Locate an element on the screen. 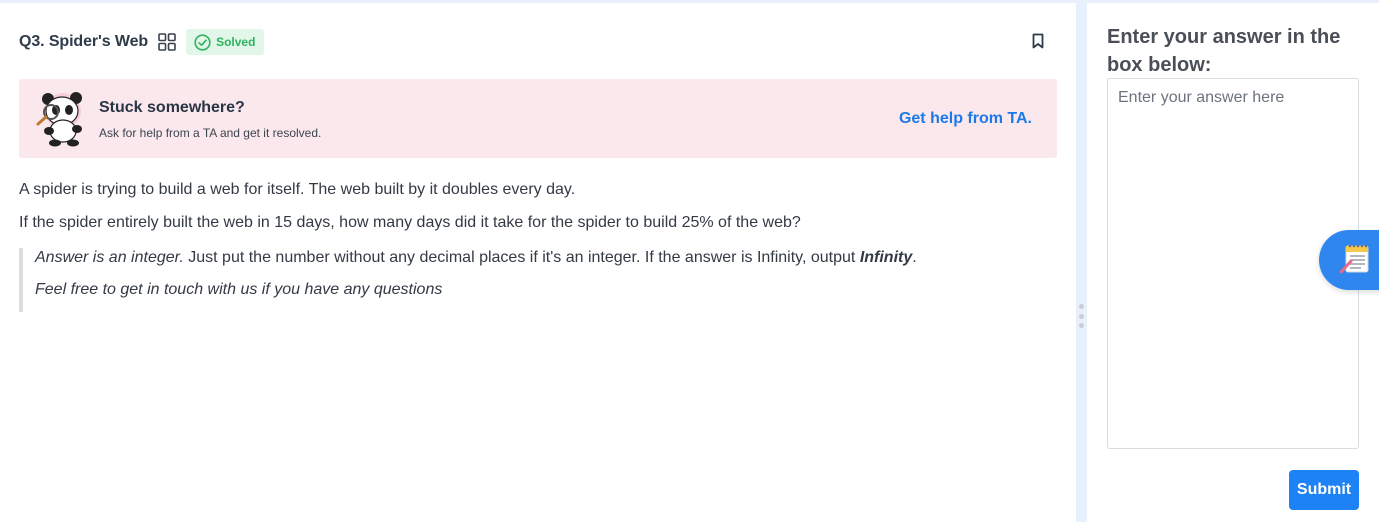 This screenshot has height=522, width=1379. solved-badge: Solved is located at coordinates (225, 42).